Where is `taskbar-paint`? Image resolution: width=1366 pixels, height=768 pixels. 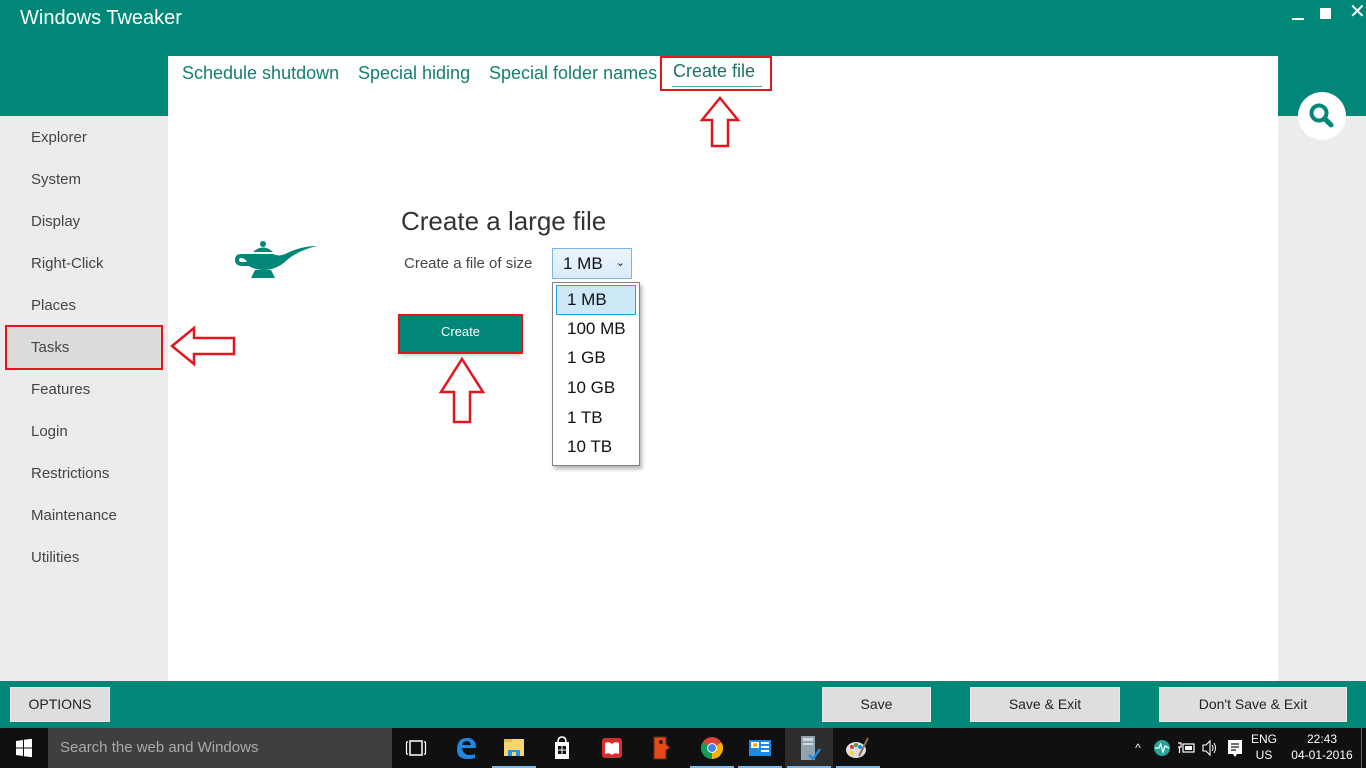
taskbar-paint is located at coordinates (858, 748).